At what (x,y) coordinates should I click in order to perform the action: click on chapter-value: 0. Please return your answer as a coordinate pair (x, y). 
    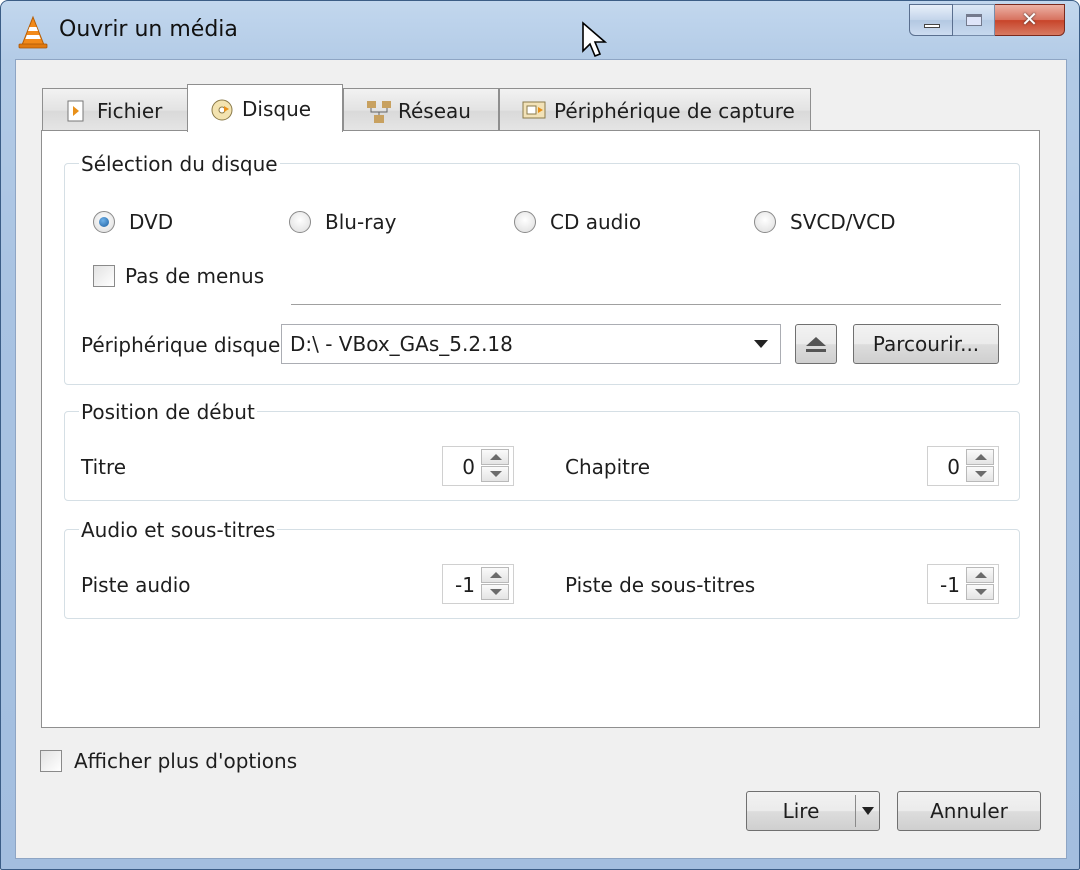
    Looking at the image, I should click on (953, 467).